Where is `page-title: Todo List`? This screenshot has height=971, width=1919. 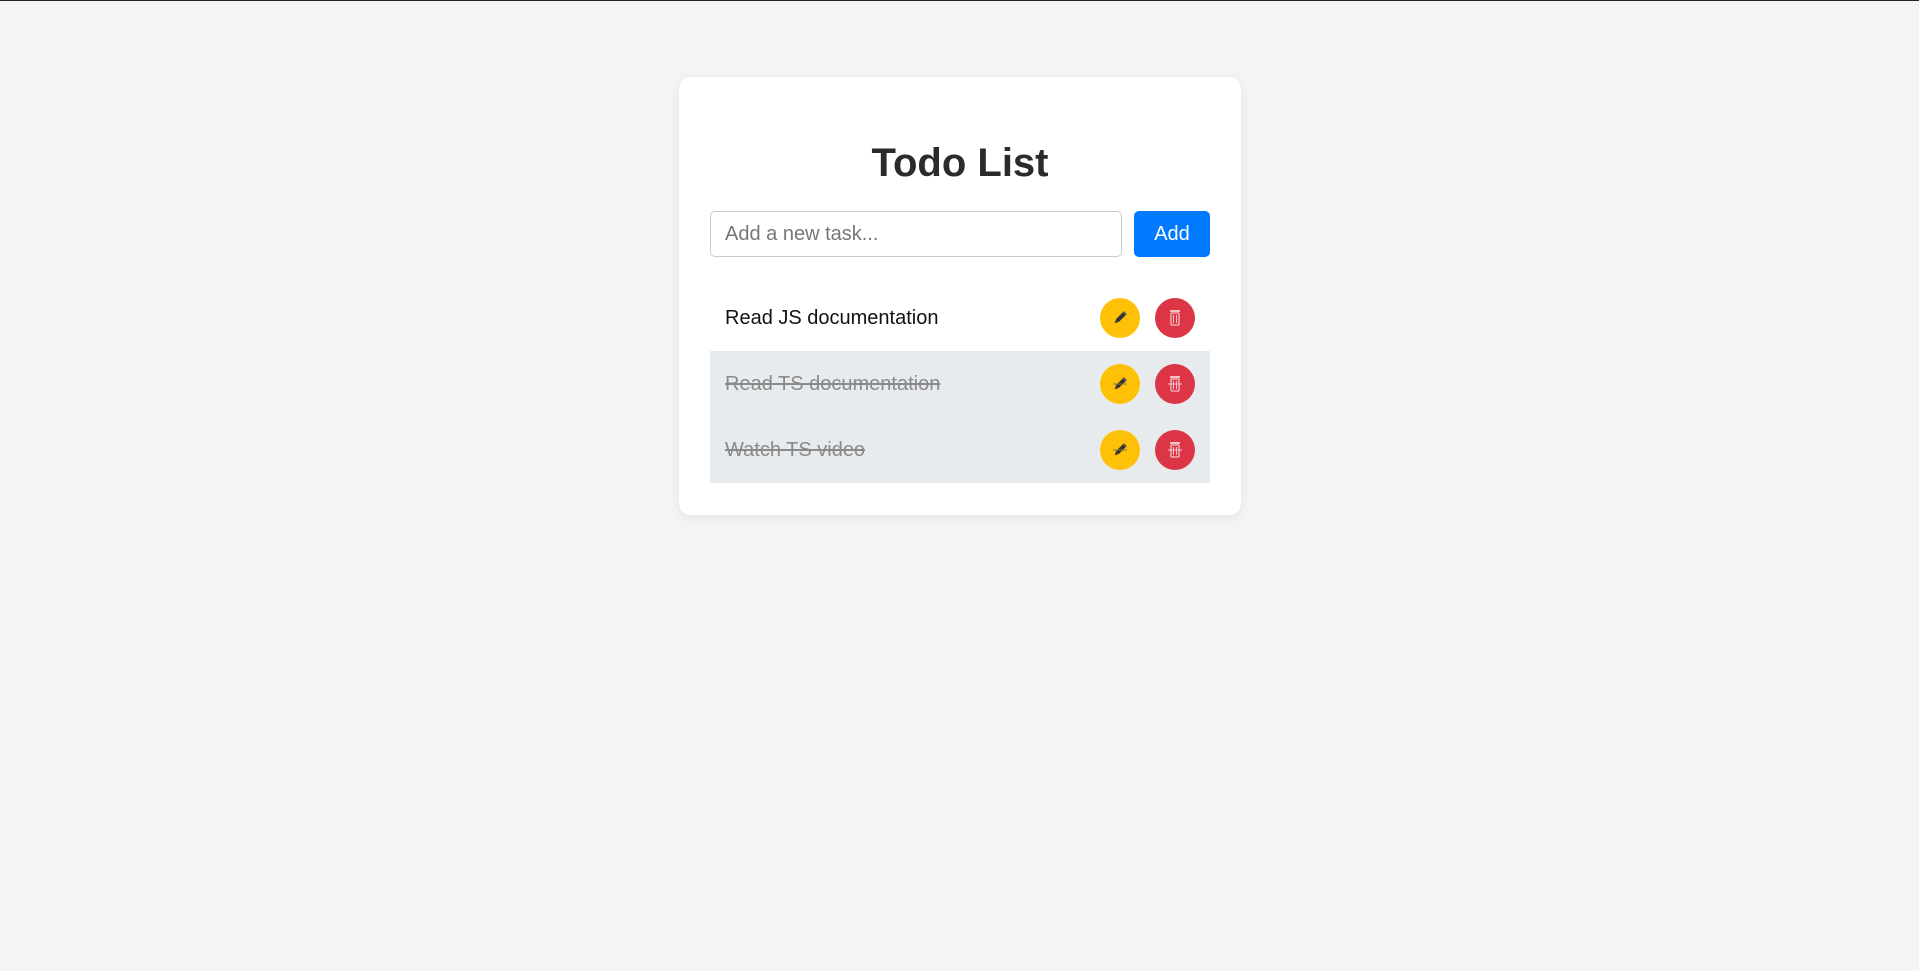 page-title: Todo List is located at coordinates (960, 163).